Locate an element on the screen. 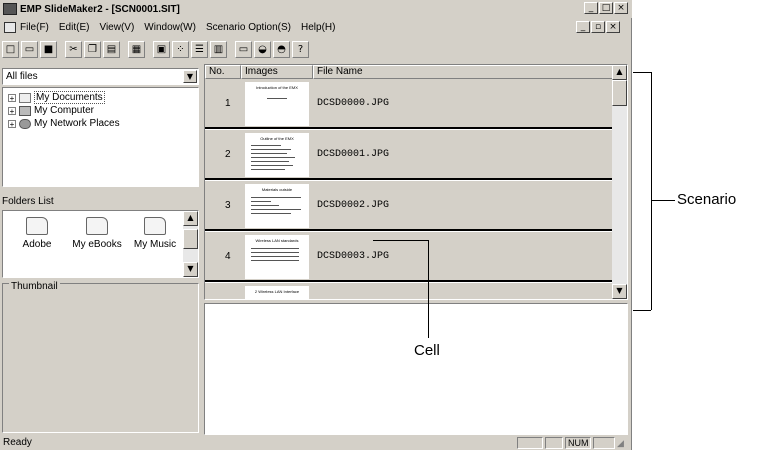  menu-help: Help(H) is located at coordinates (318, 27).